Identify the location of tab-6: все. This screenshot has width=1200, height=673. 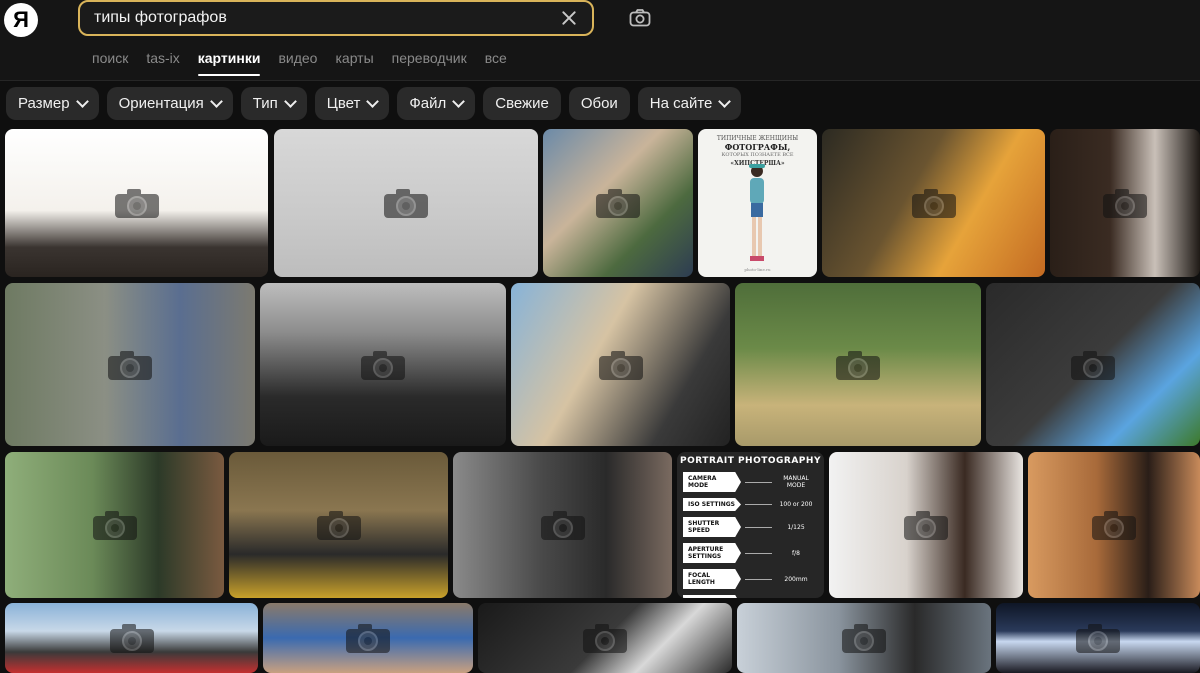
(496, 63).